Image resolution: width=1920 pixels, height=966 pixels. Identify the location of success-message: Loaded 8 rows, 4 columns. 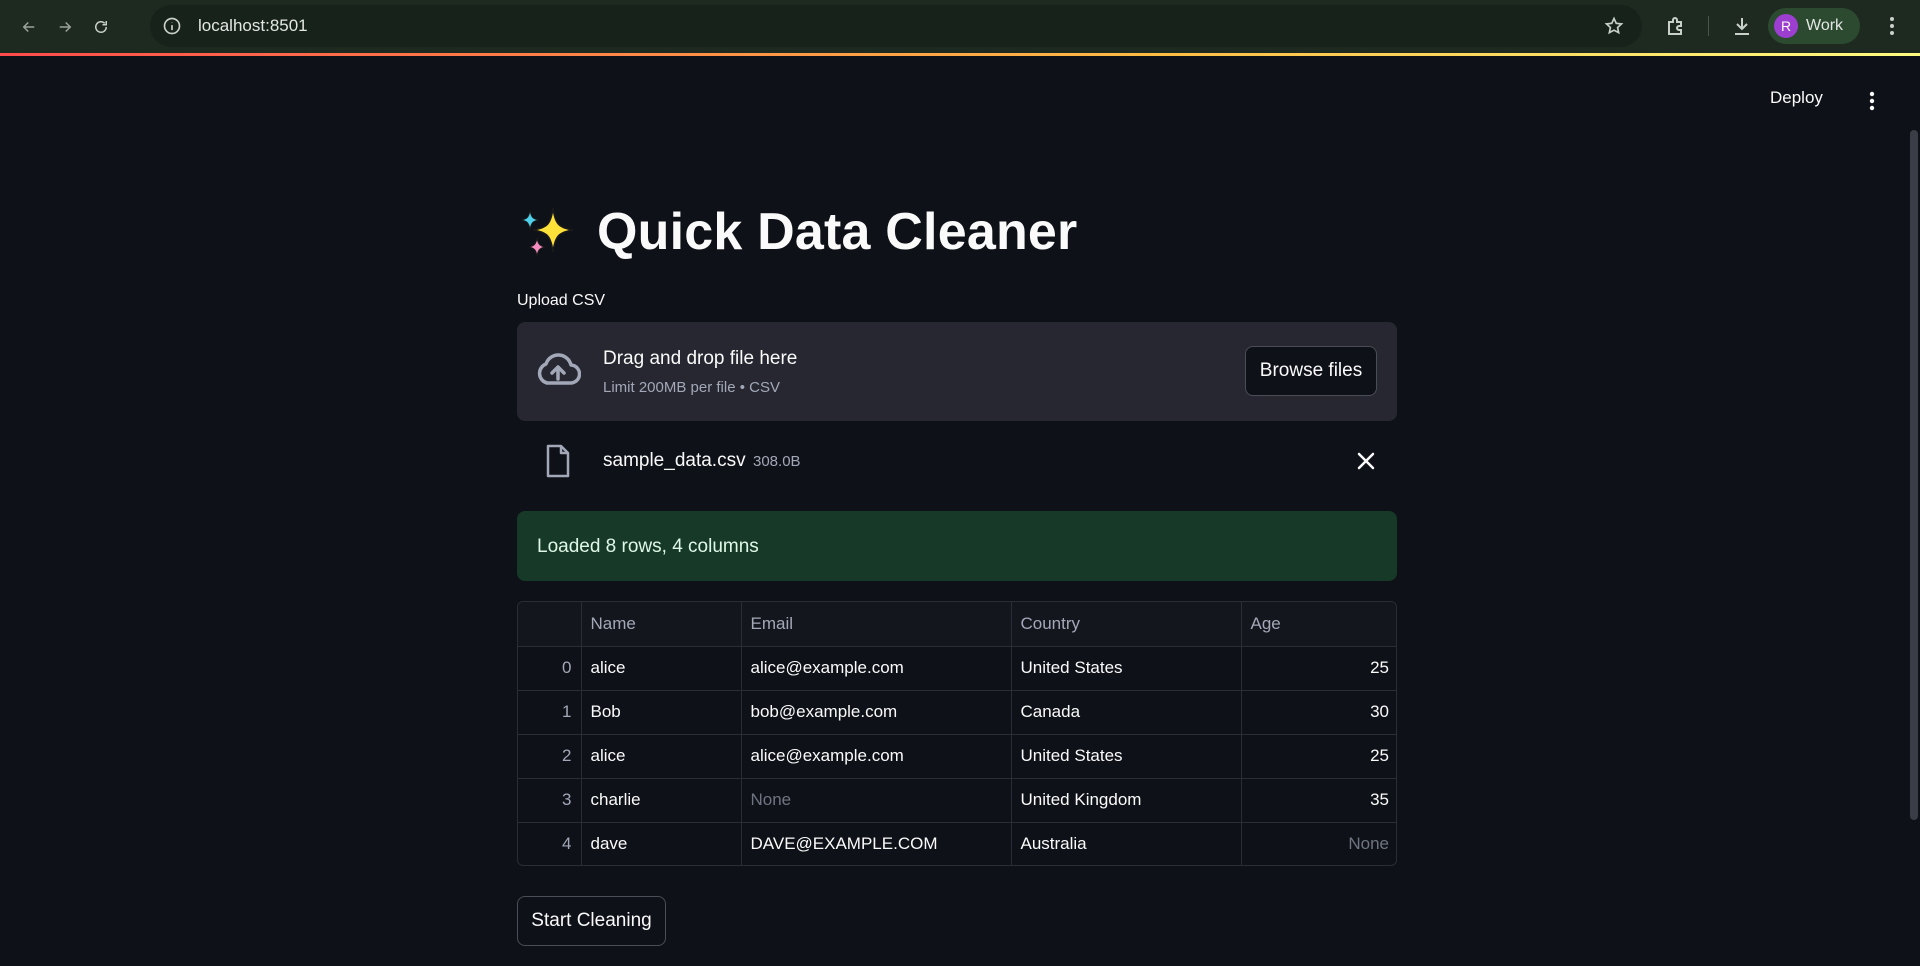
(648, 546).